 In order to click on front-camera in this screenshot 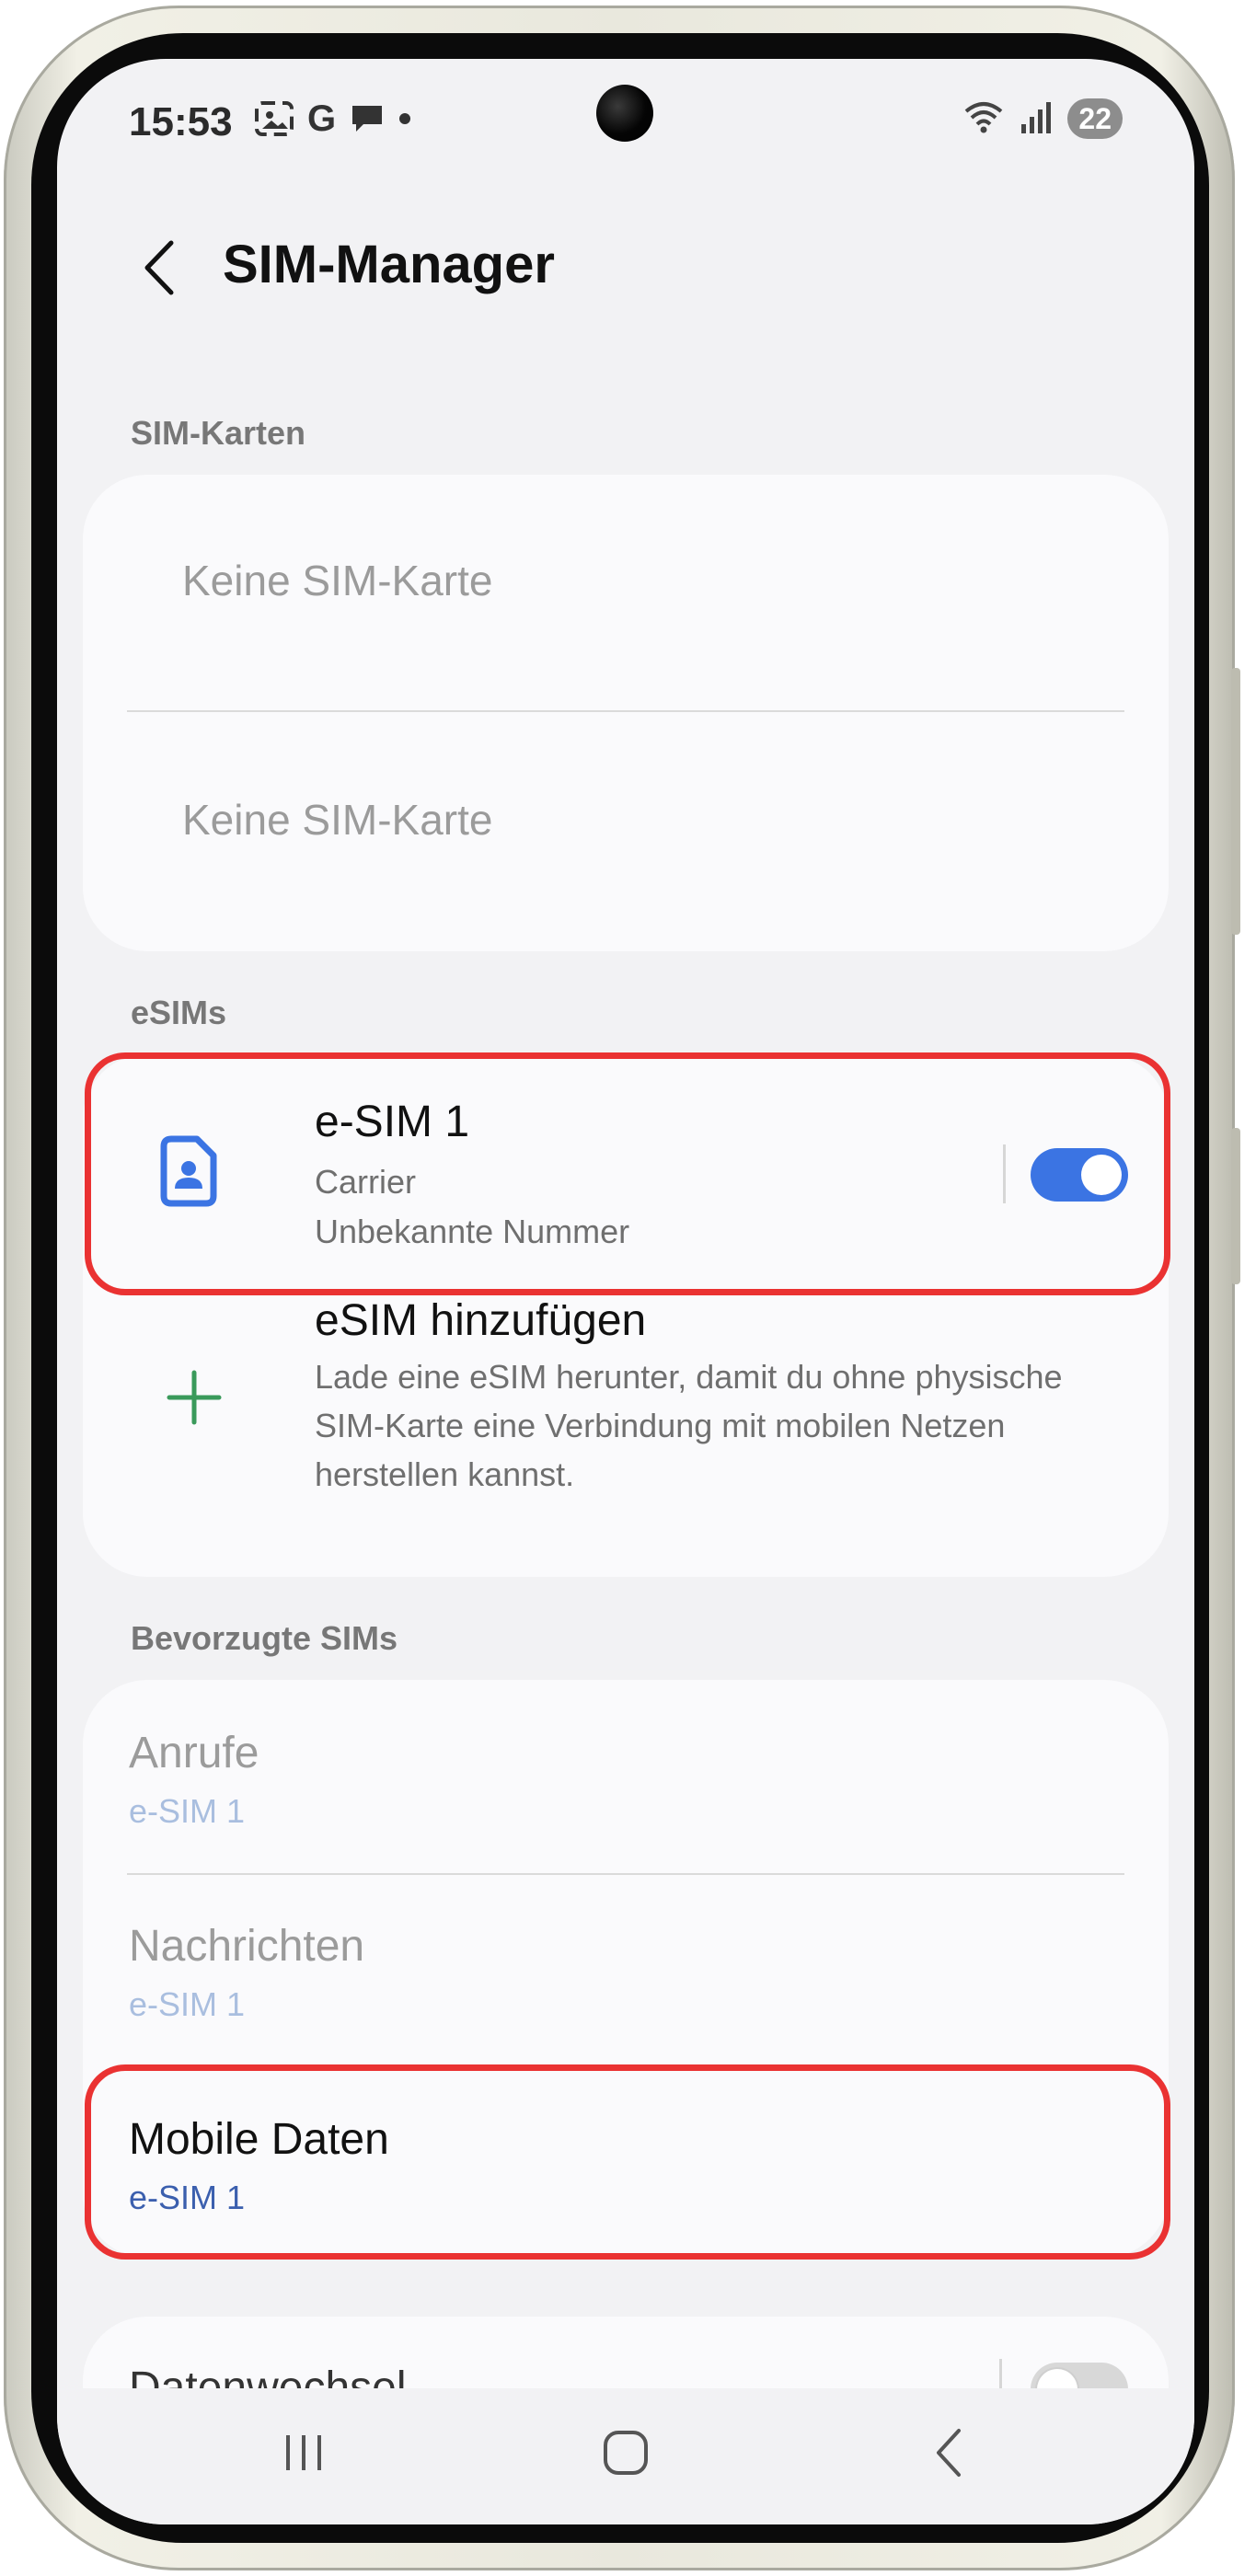, I will do `click(624, 113)`.